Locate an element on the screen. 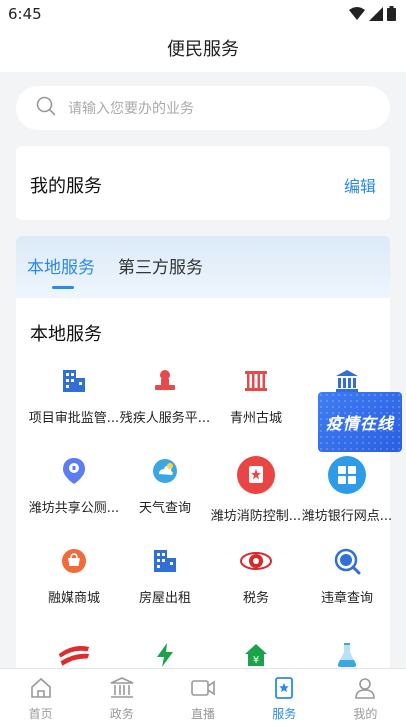 Image resolution: width=406 pixels, height=723 pixels. nav-label: 直播 is located at coordinates (203, 714).